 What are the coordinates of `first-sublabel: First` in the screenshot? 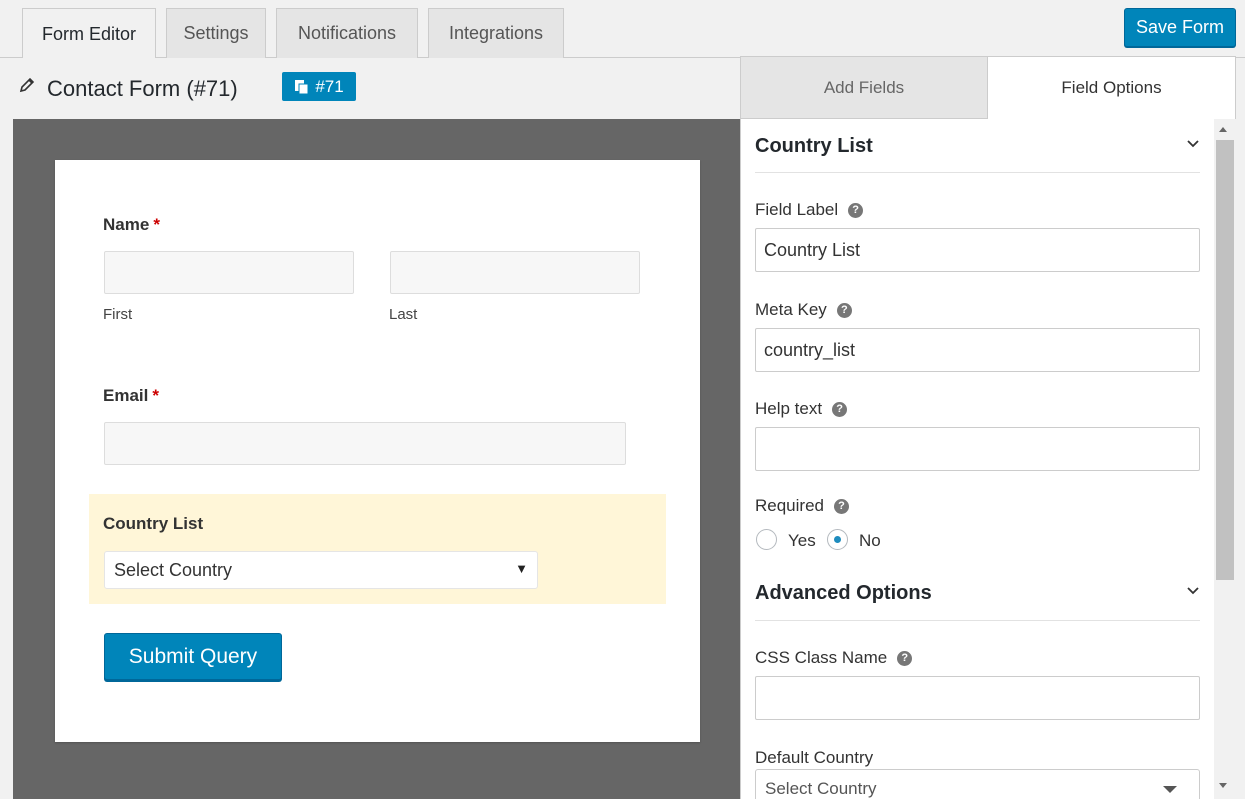 It's located at (118, 314).